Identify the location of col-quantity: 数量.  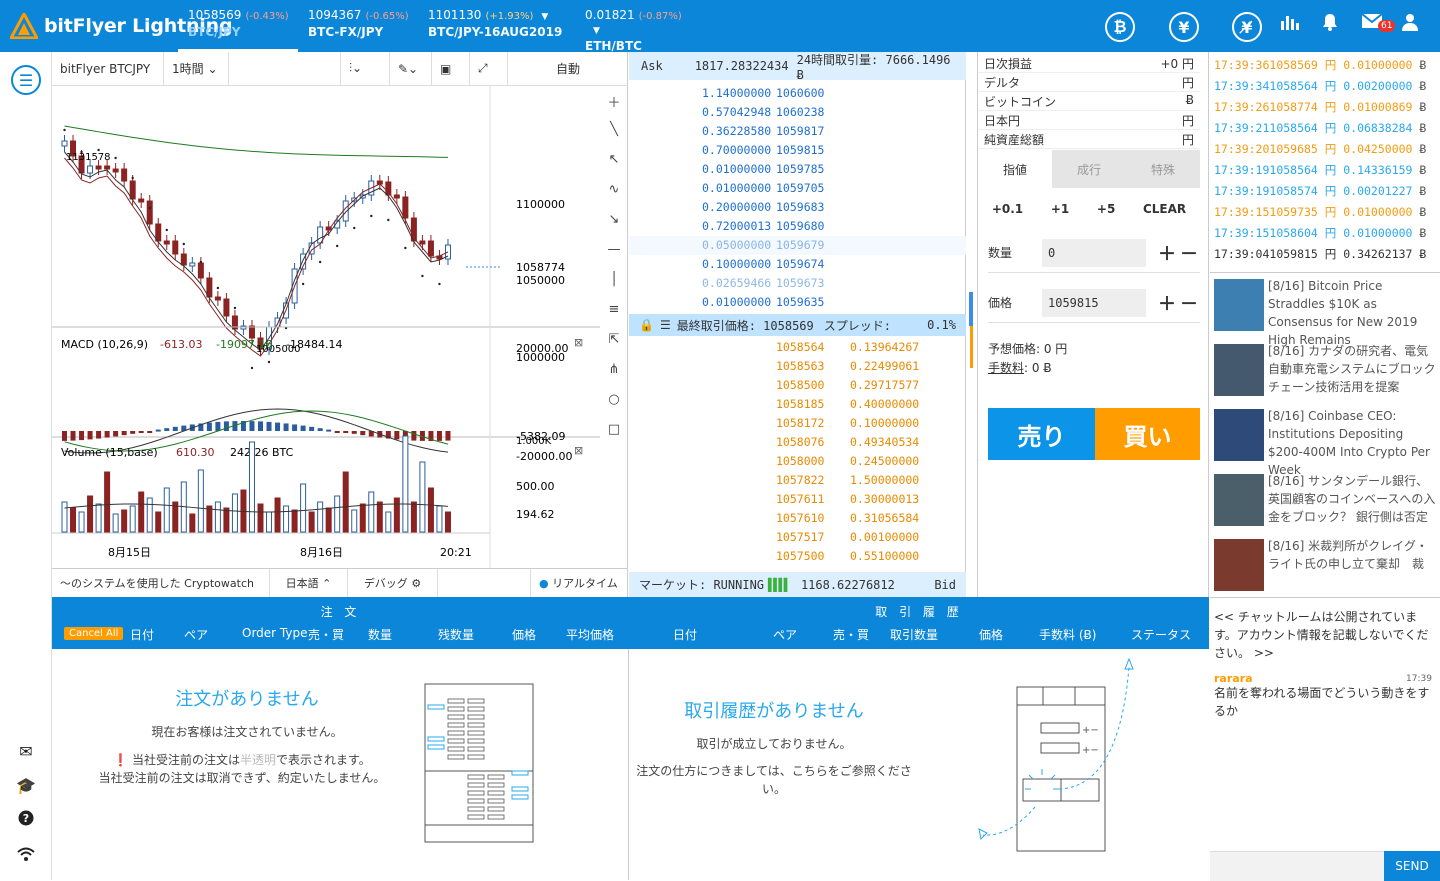
(380, 634).